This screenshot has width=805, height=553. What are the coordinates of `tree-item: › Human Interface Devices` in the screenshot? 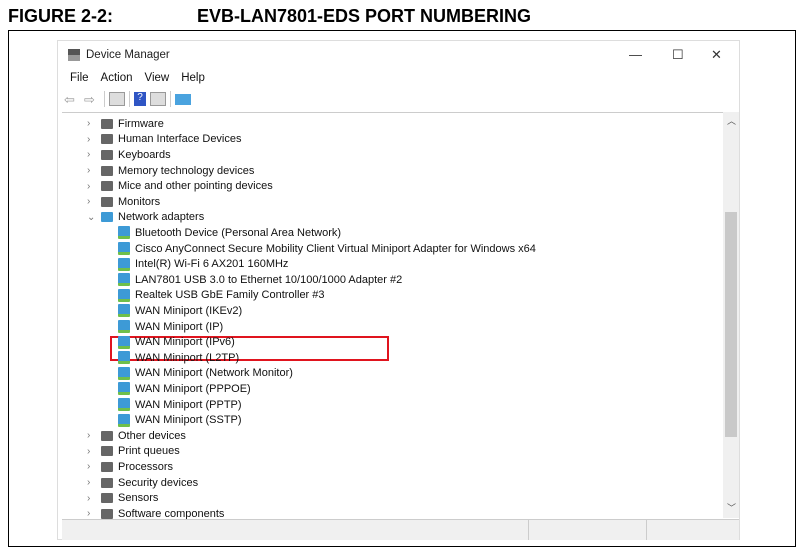 It's located at (164, 140).